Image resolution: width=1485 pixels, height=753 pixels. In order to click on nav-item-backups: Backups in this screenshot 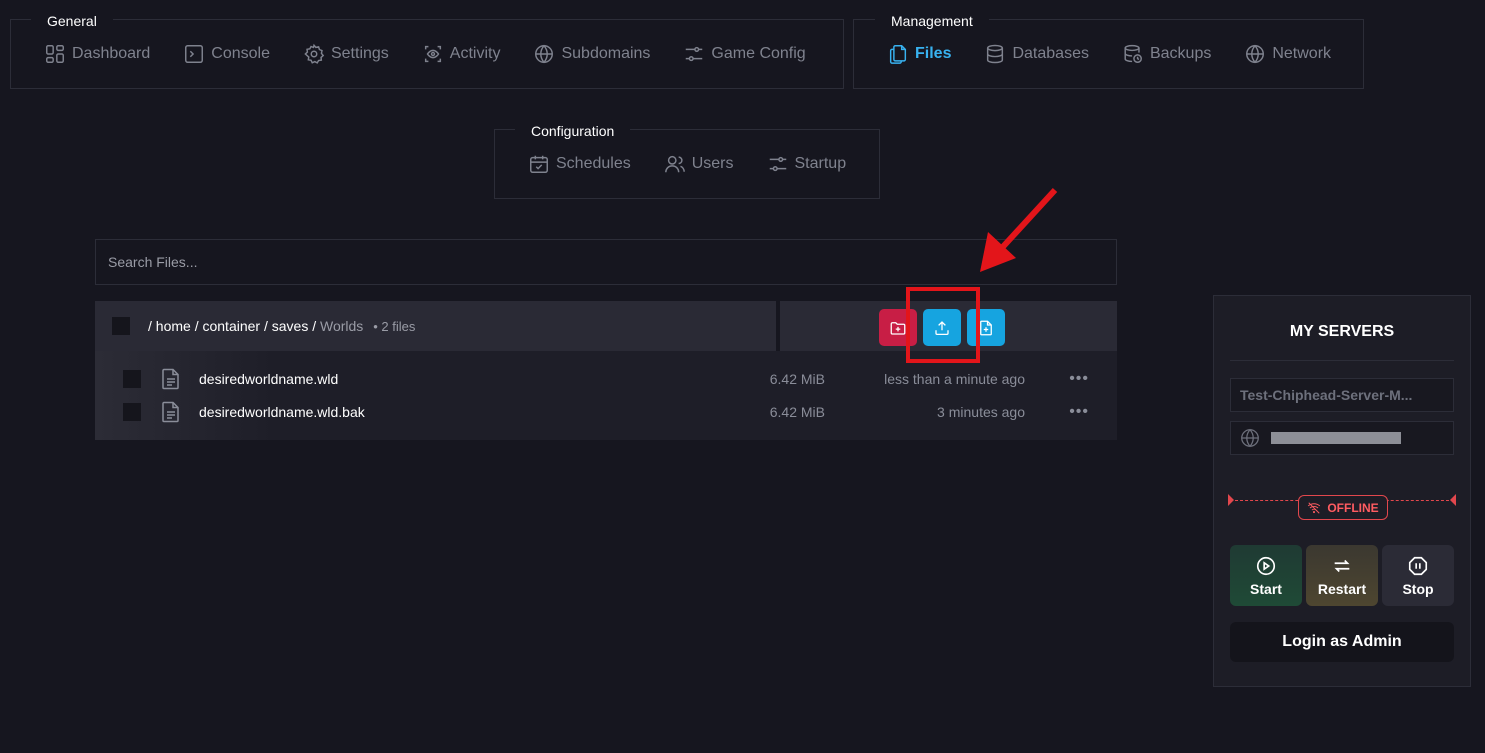, I will do `click(1166, 54)`.